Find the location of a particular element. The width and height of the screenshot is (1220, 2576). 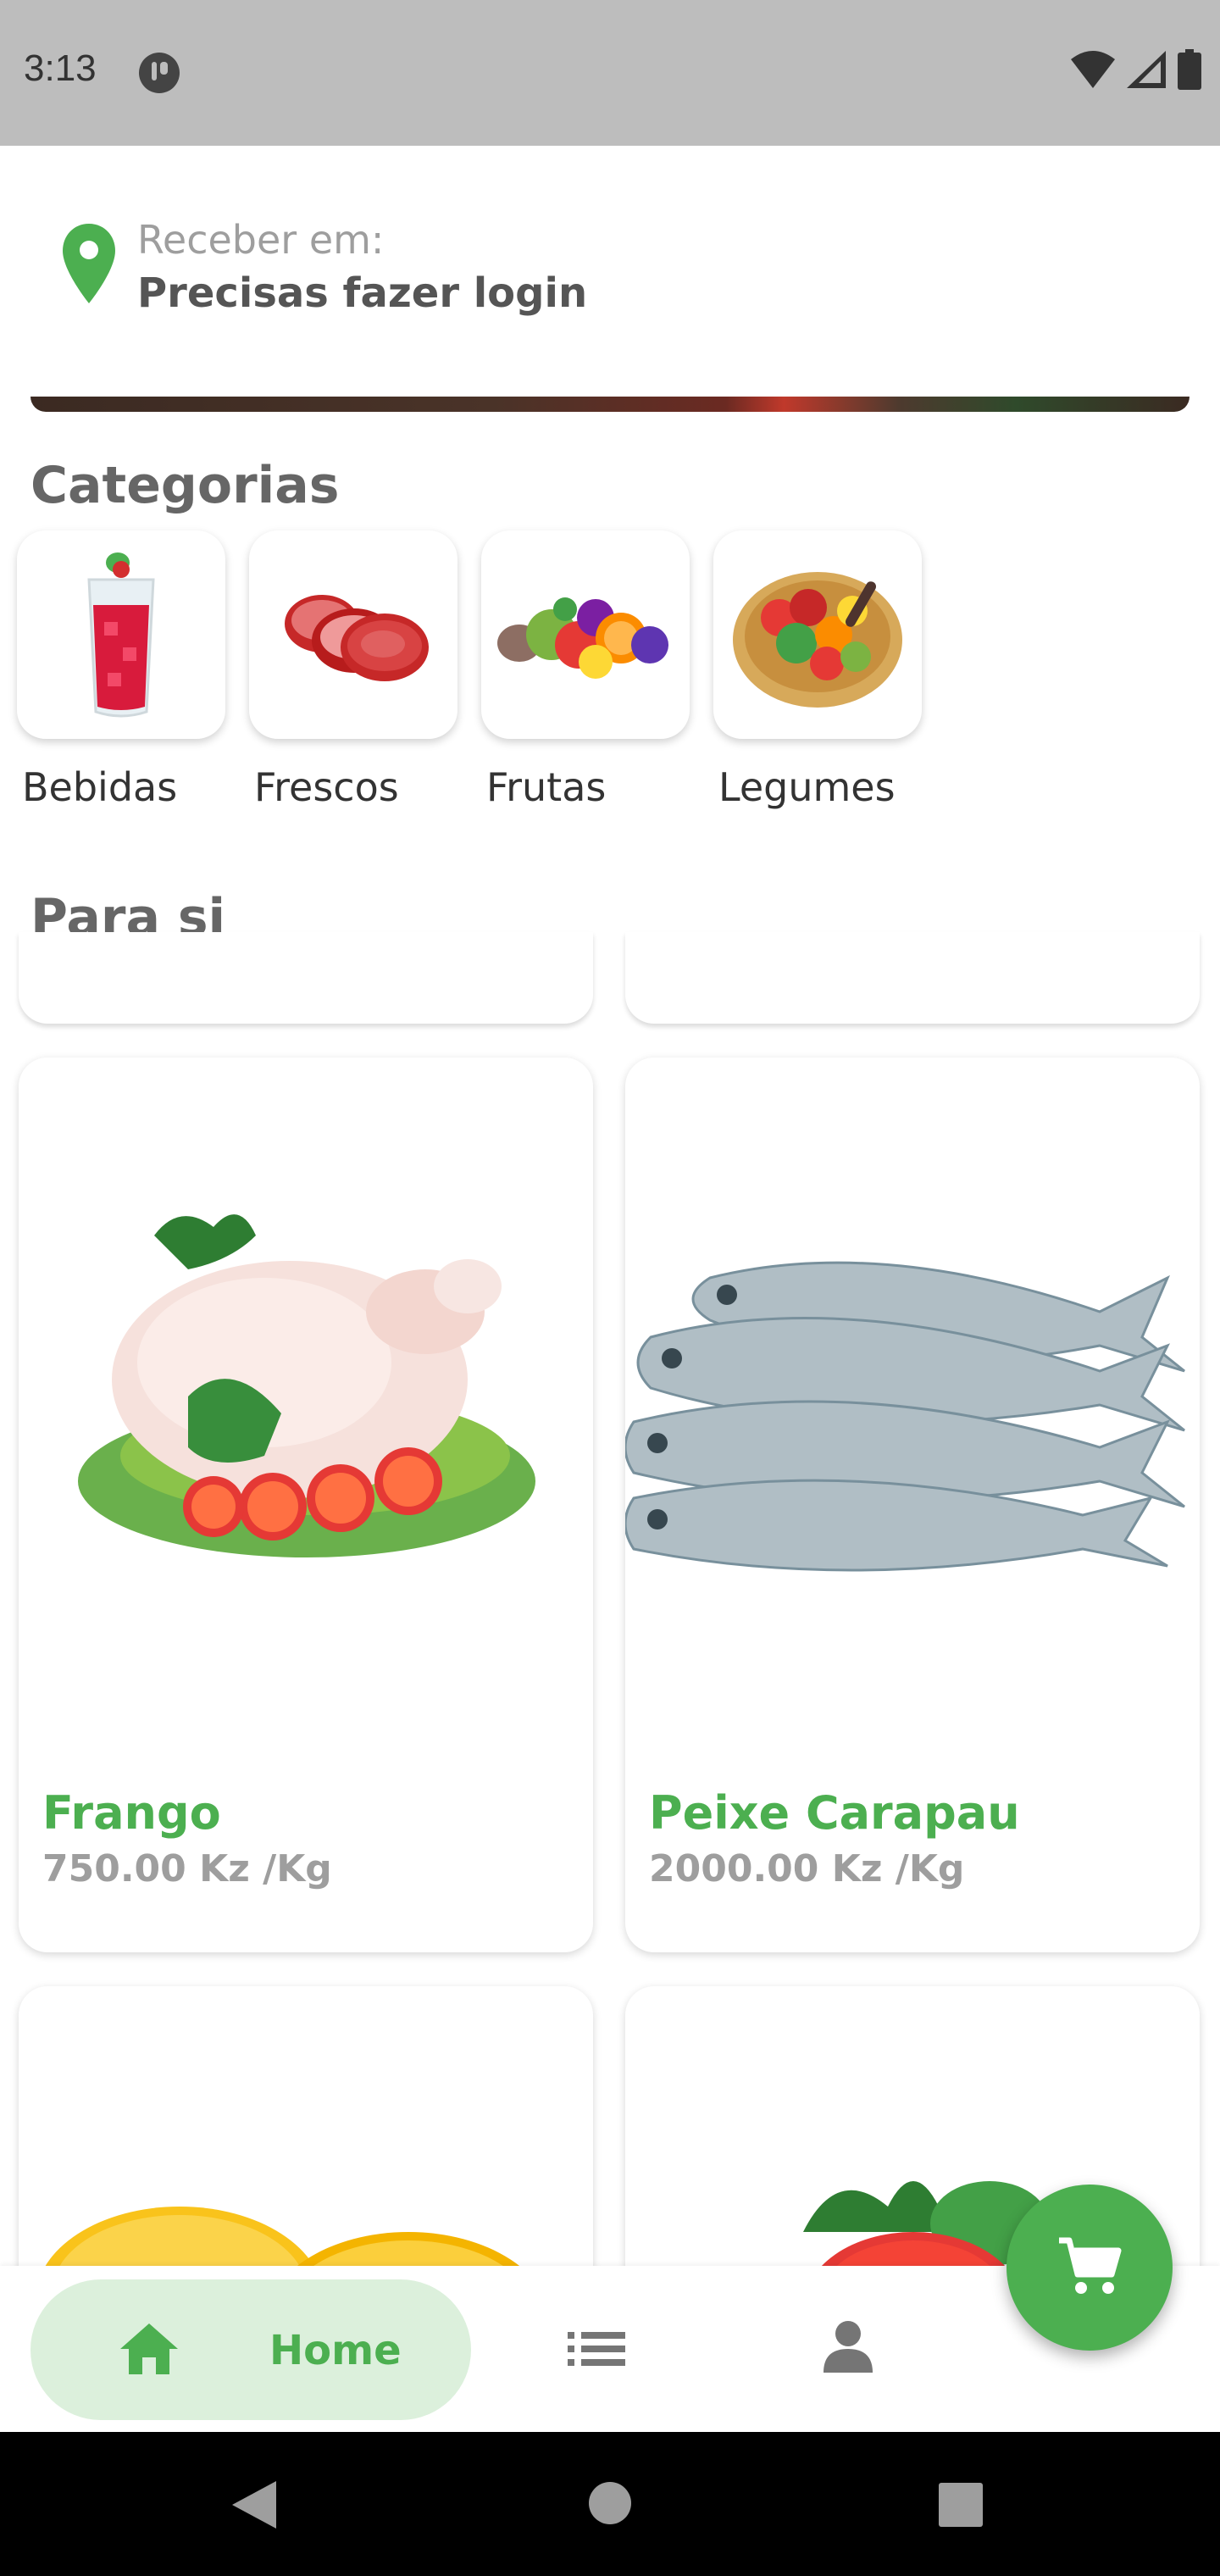

battery-icon is located at coordinates (1189, 69).